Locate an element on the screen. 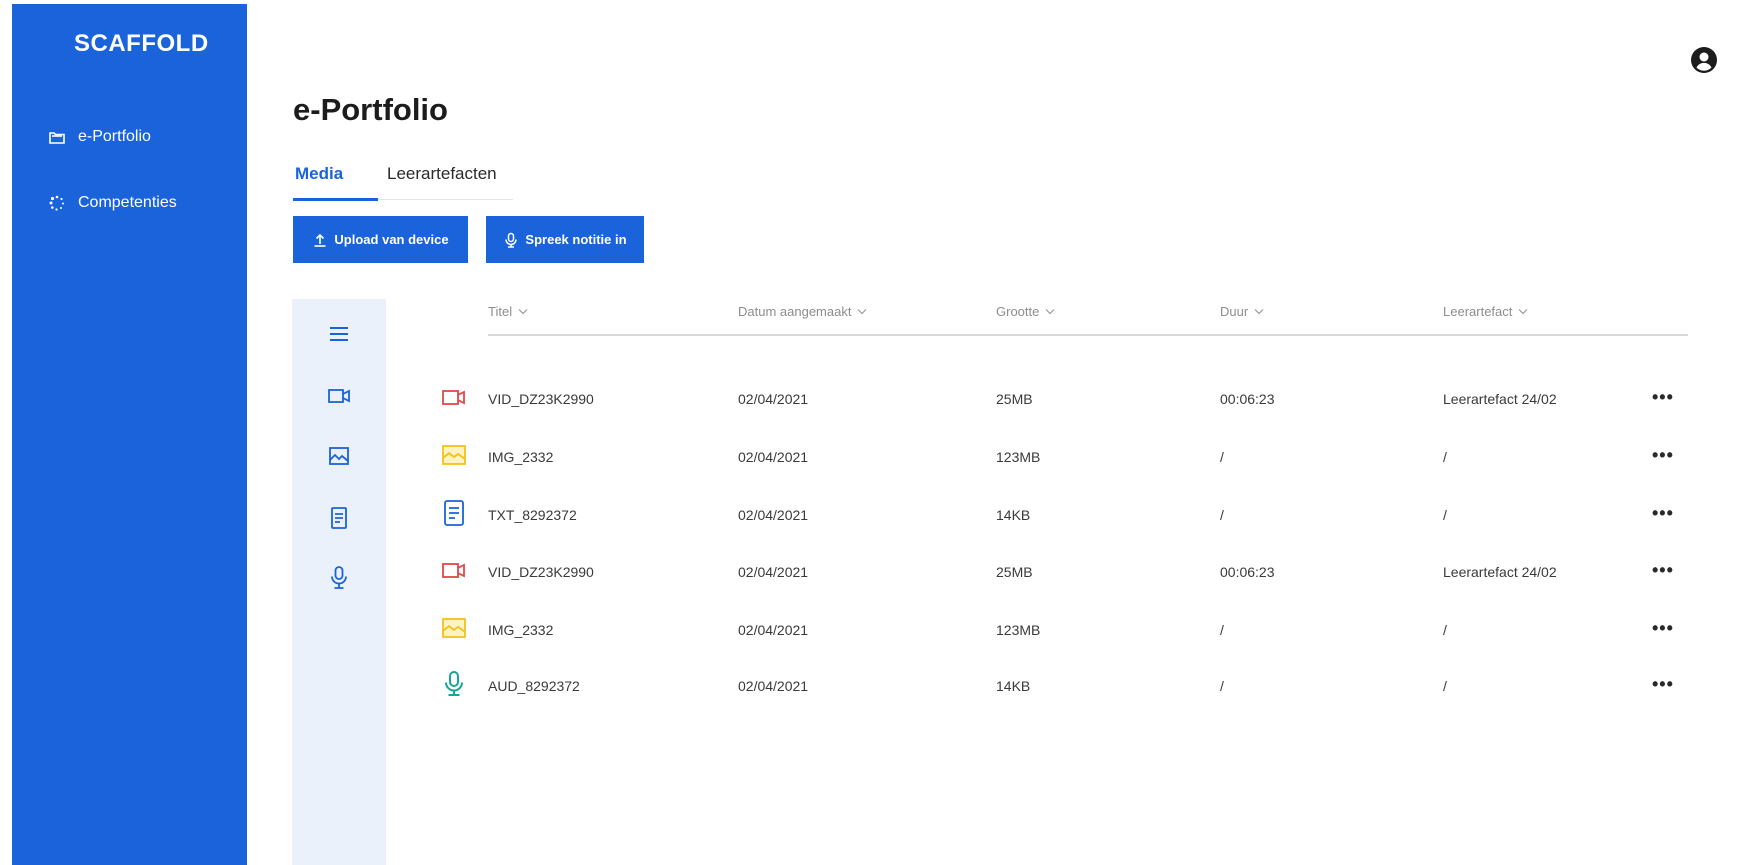 This screenshot has width=1747, height=865. table-row: TXT_8292372 02/04/2021 14KB / / ••• is located at coordinates (1065, 516).